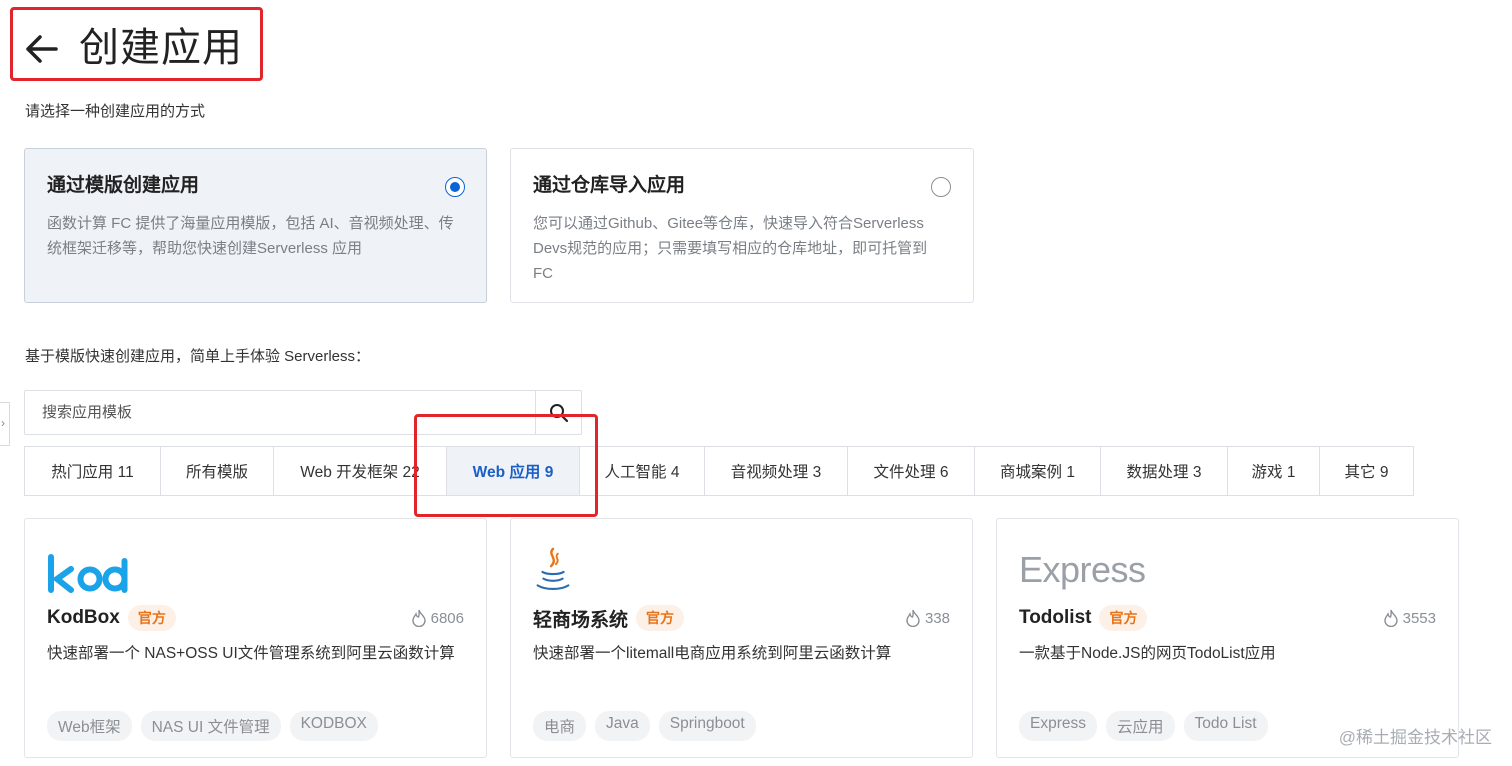 The image size is (1512, 766). I want to click on kodbox-logo, so click(88, 573).